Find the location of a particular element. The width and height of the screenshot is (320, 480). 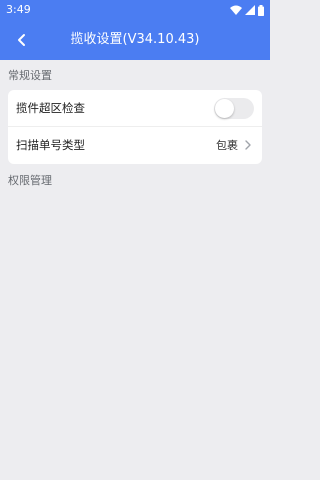

wifi-icon is located at coordinates (236, 10).